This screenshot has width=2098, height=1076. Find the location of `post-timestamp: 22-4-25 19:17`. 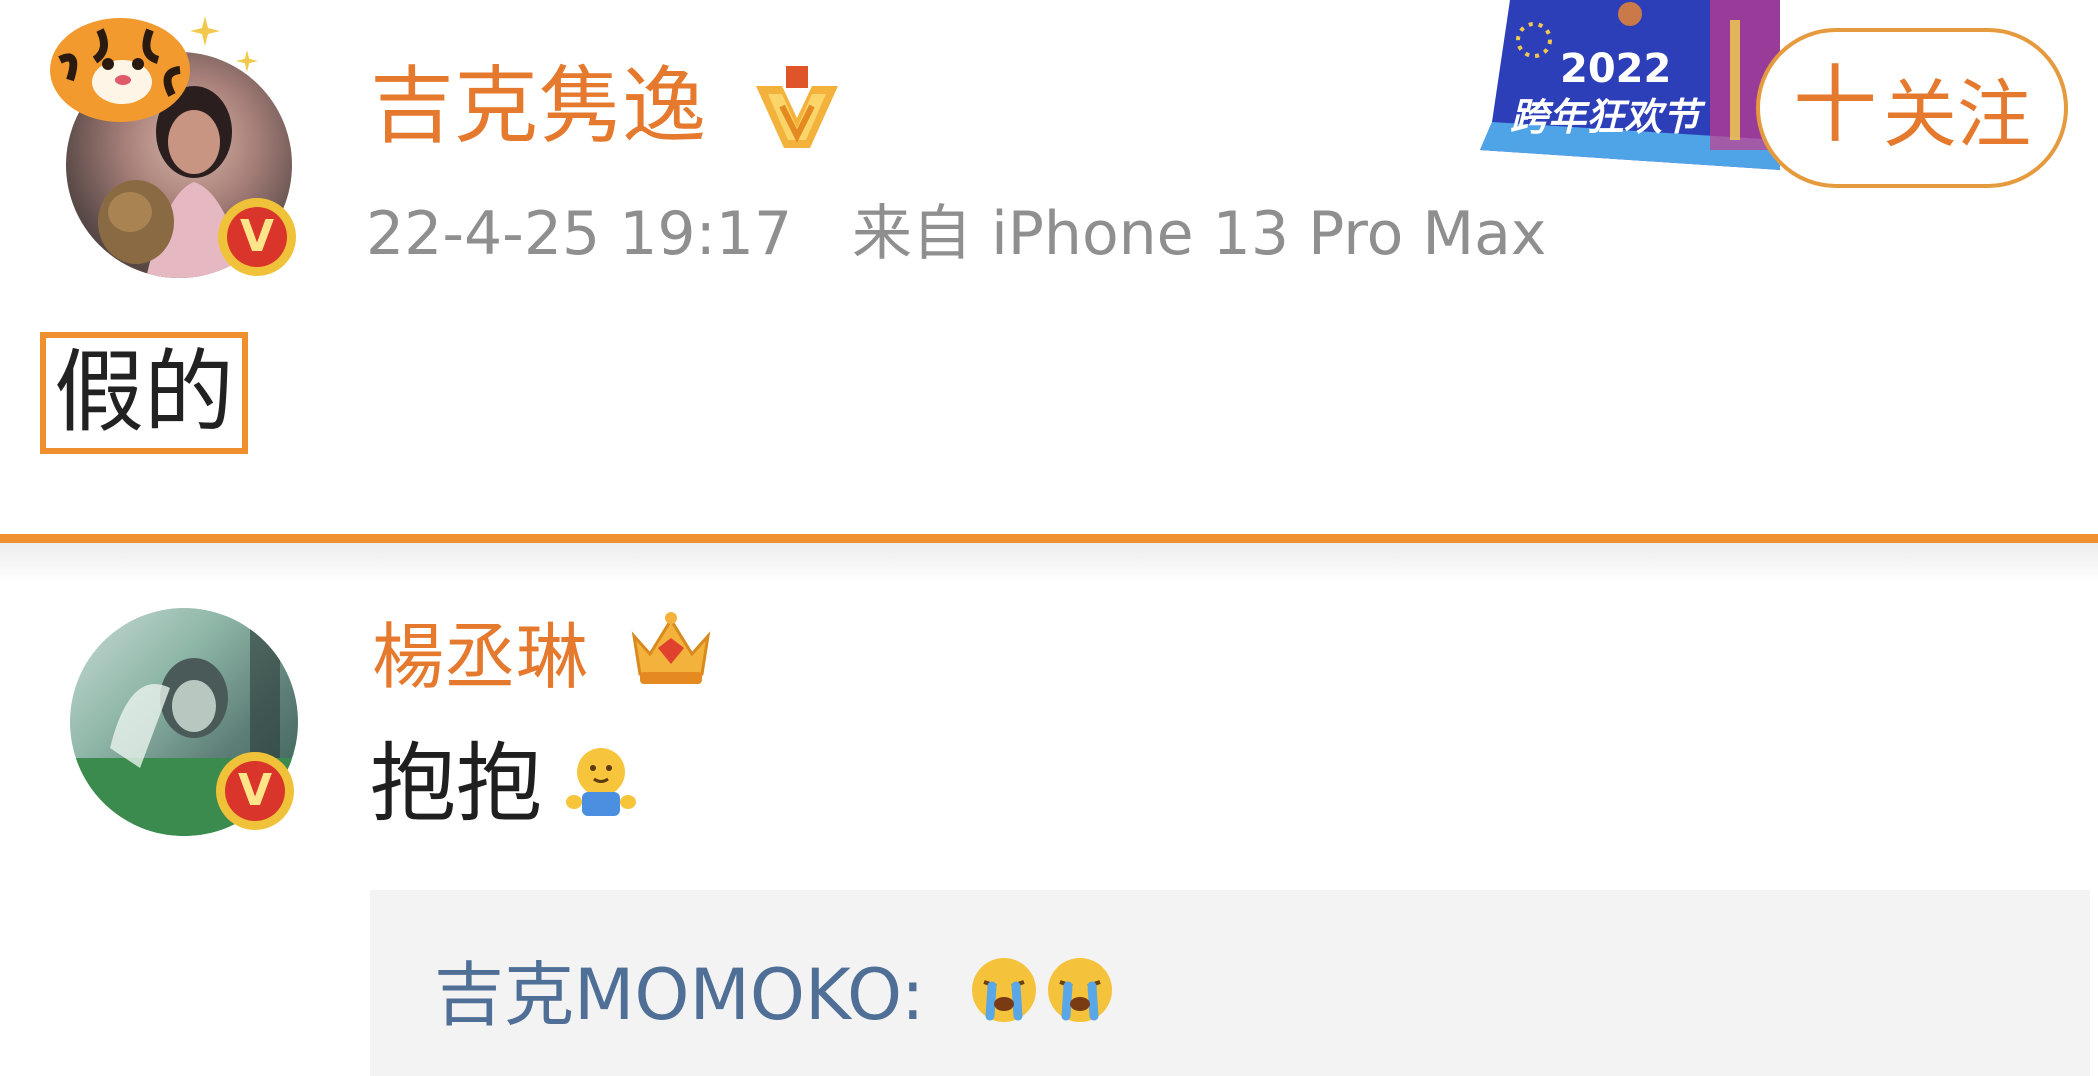

post-timestamp: 22-4-25 19:17 is located at coordinates (579, 234).